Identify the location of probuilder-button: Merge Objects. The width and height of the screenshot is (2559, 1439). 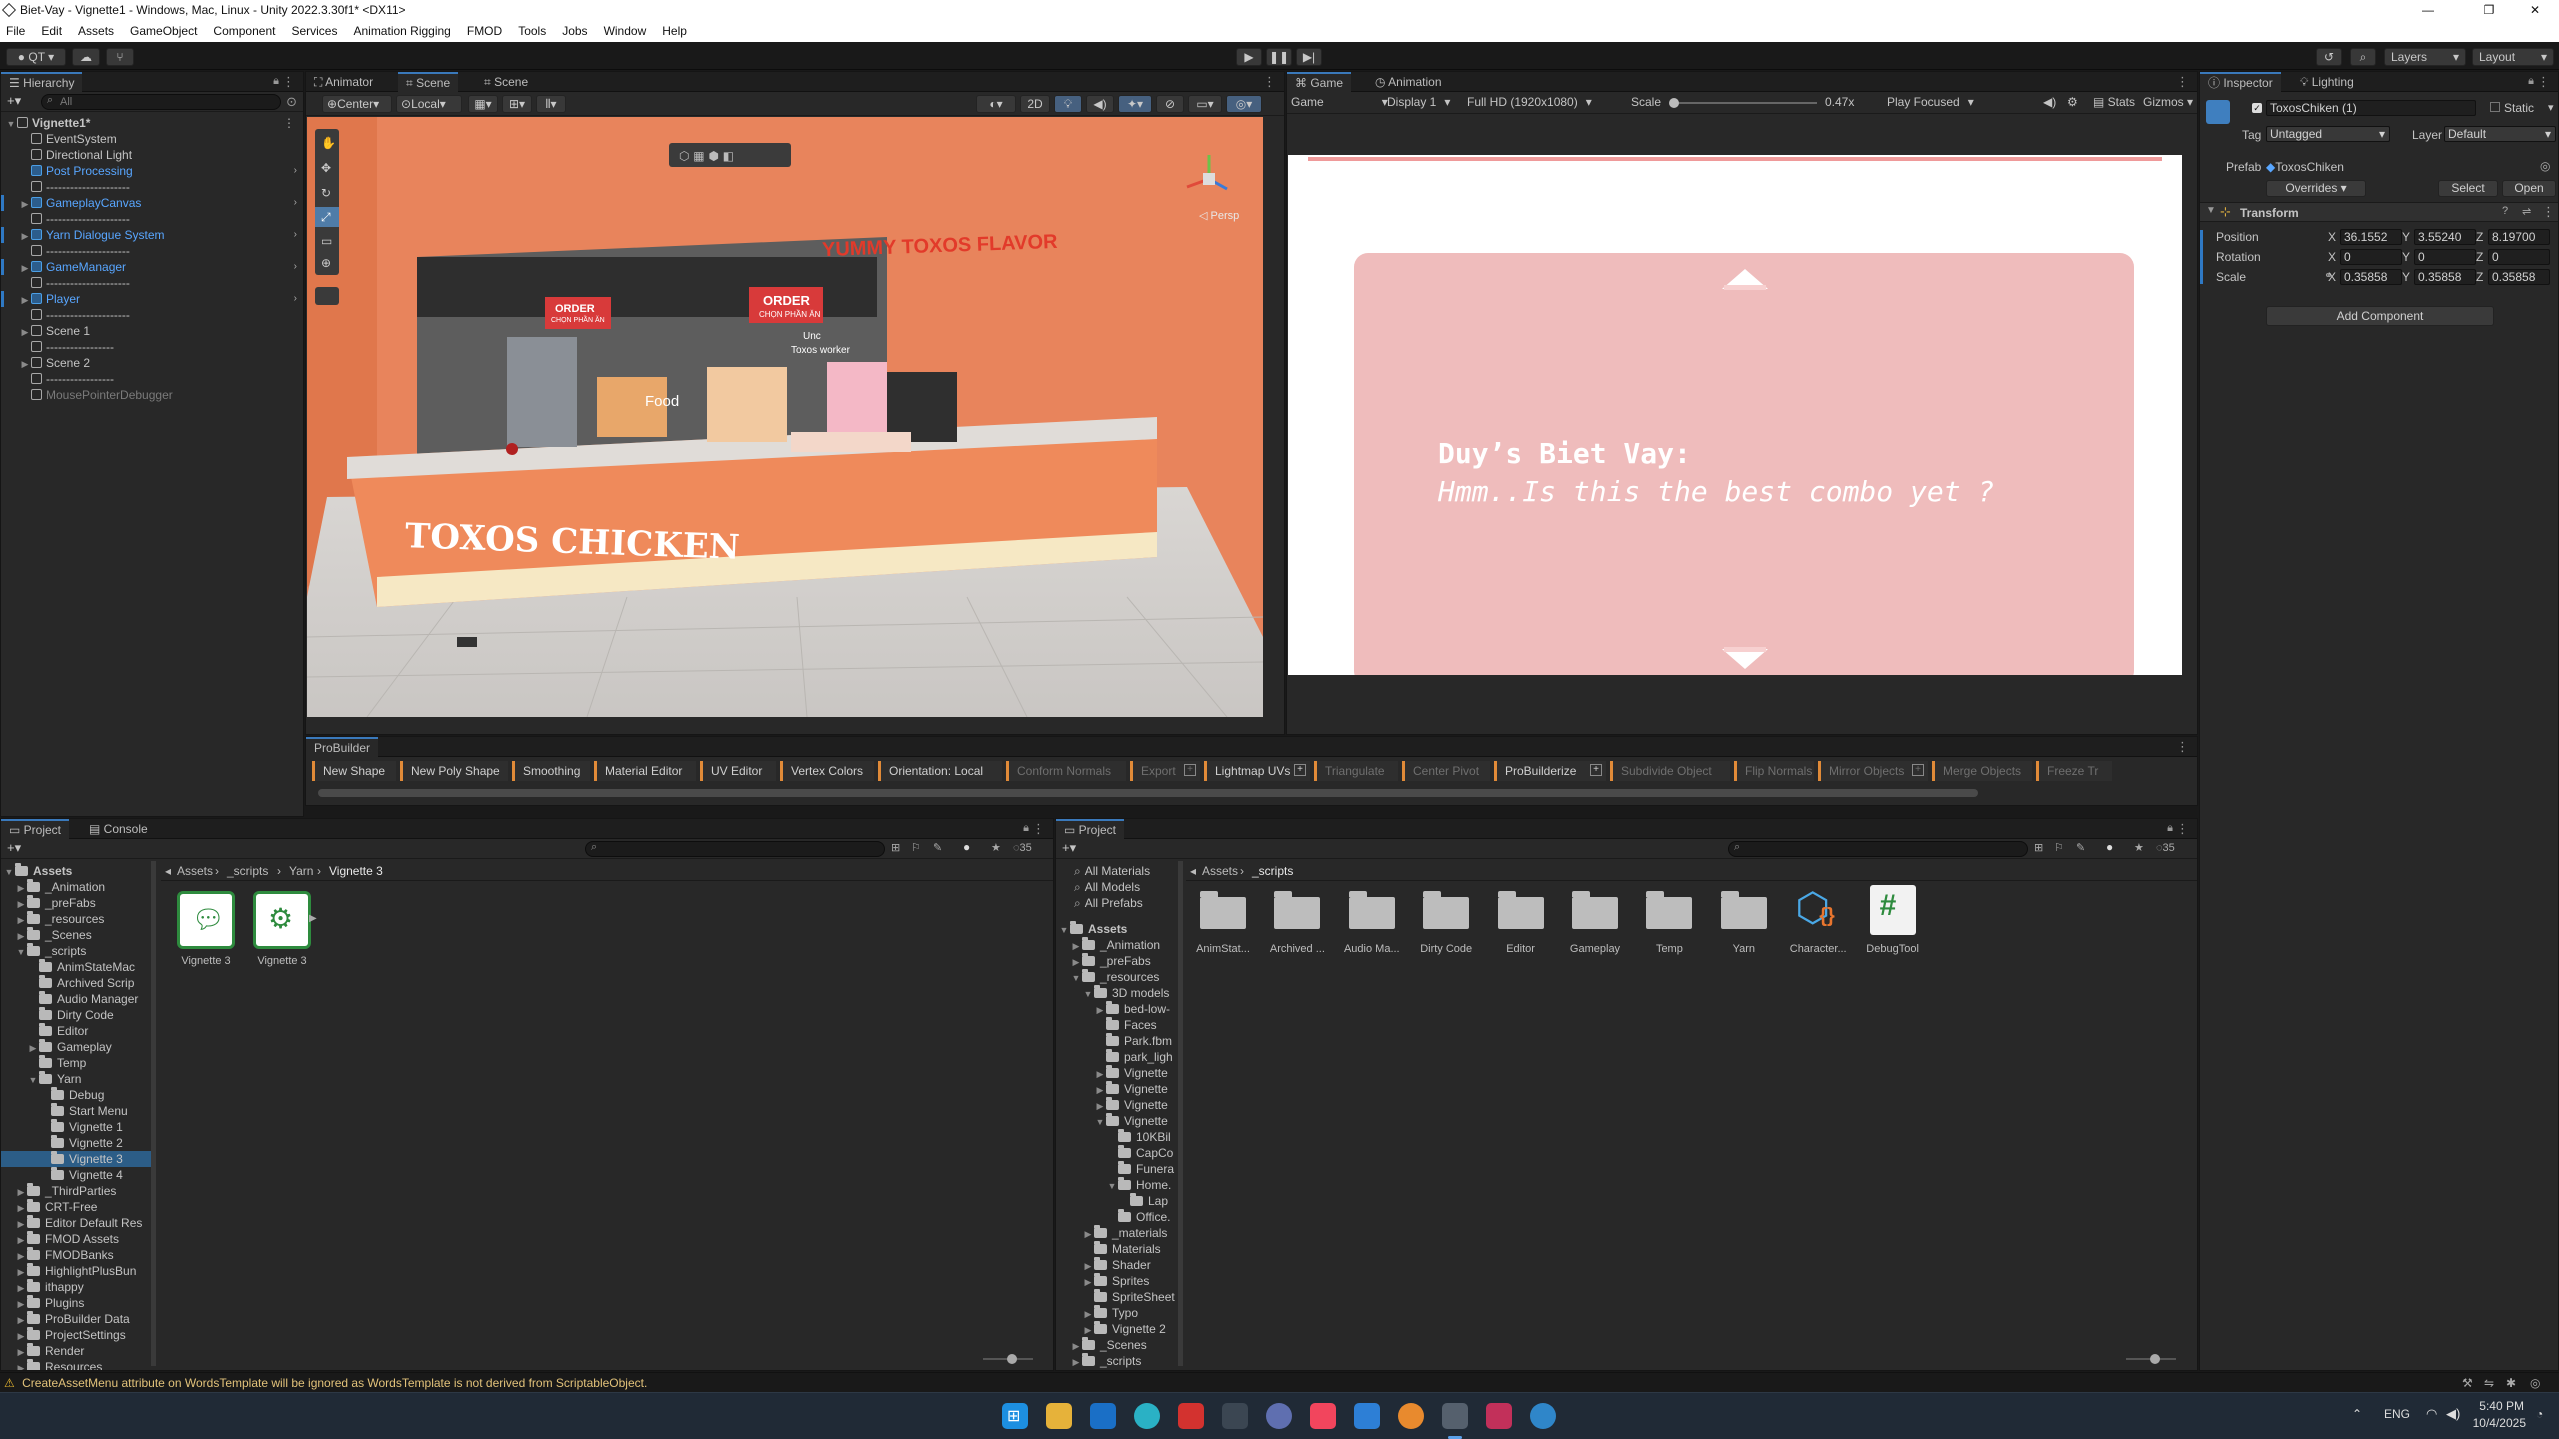
(1982, 771).